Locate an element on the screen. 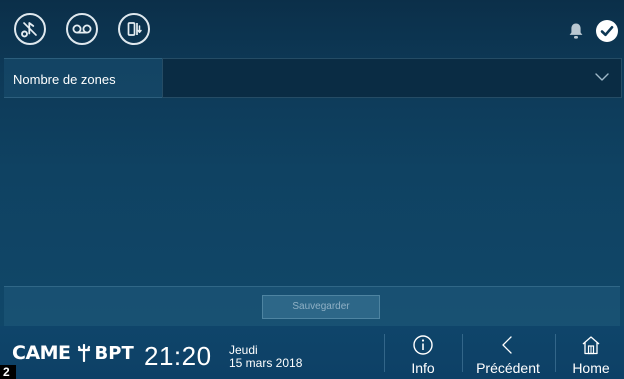 This screenshot has width=624, height=379. save-bar: Sauvegarder is located at coordinates (312, 306).